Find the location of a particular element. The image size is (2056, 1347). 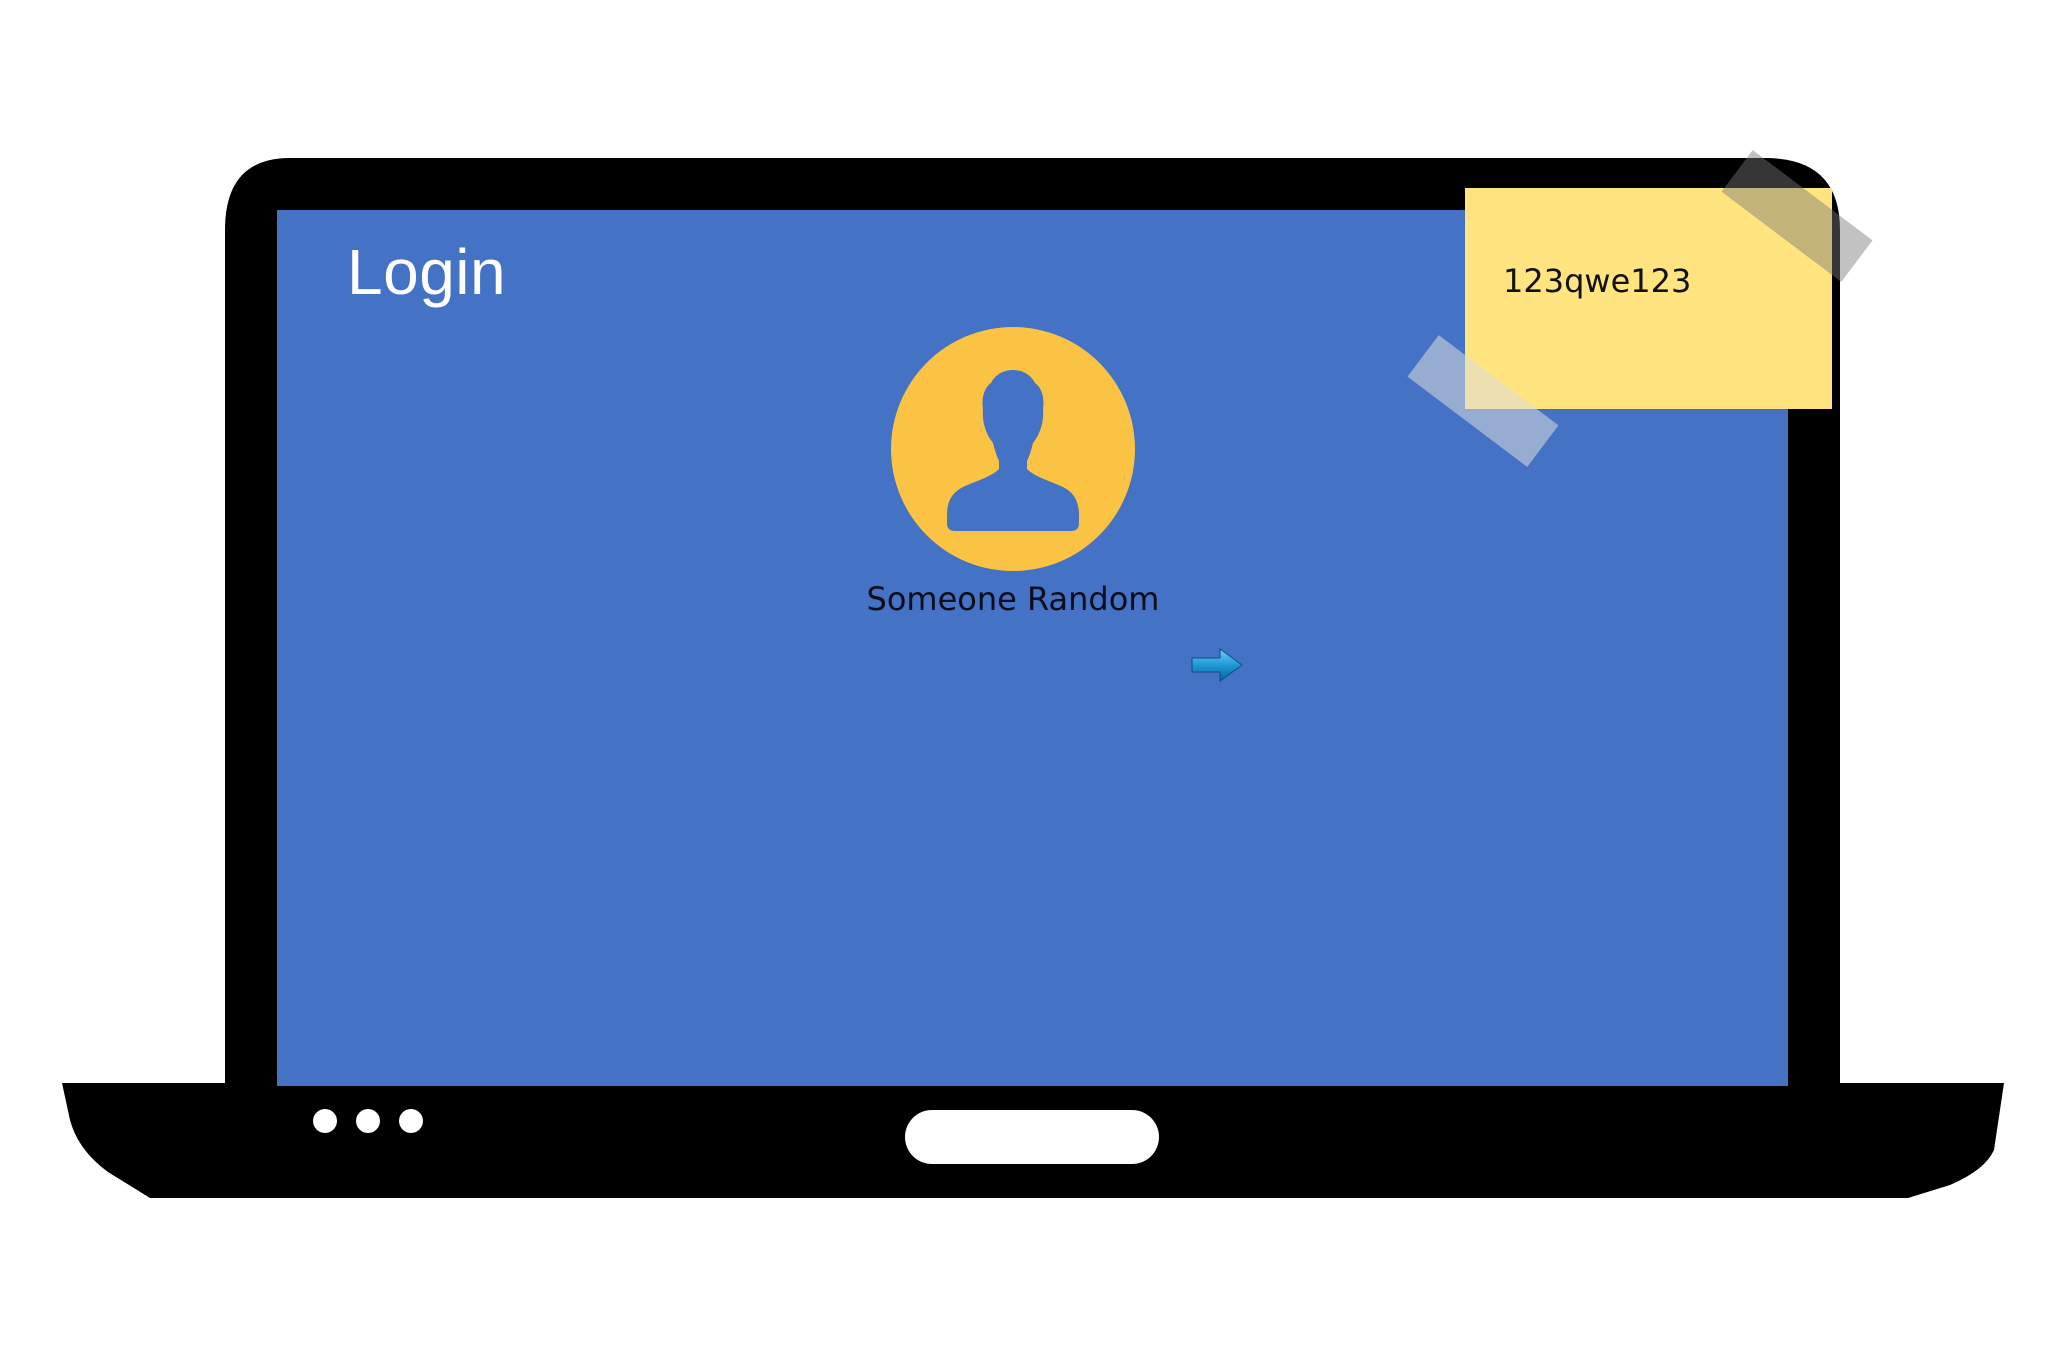

submit-arrow-button is located at coordinates (1217, 665).